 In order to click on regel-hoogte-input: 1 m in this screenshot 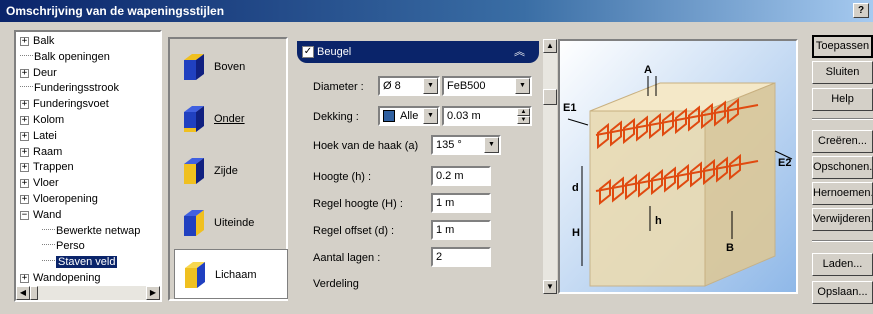, I will do `click(461, 203)`.